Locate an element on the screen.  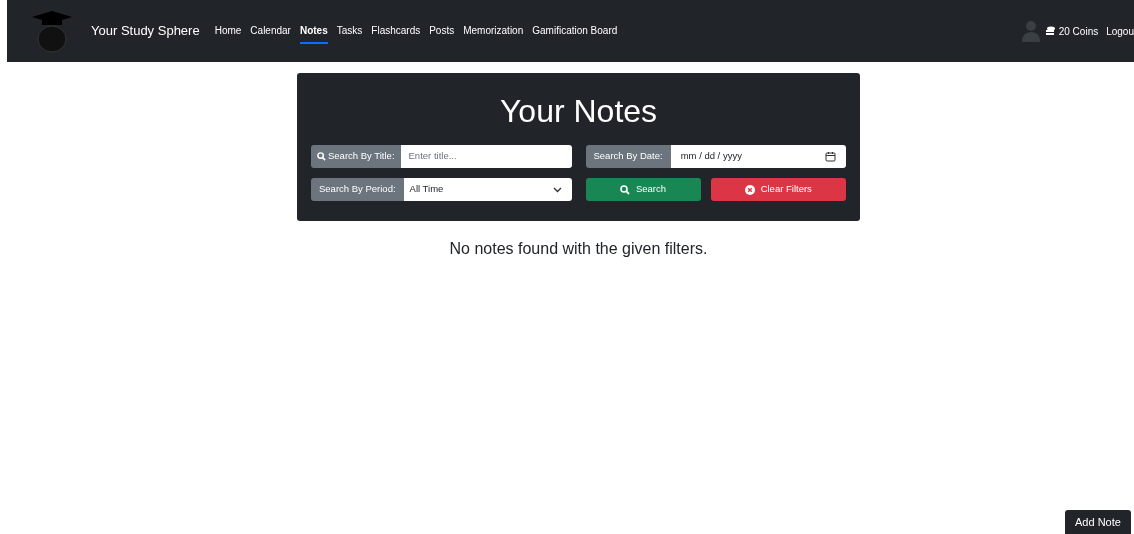
user-avatar-icon is located at coordinates (1030, 31).